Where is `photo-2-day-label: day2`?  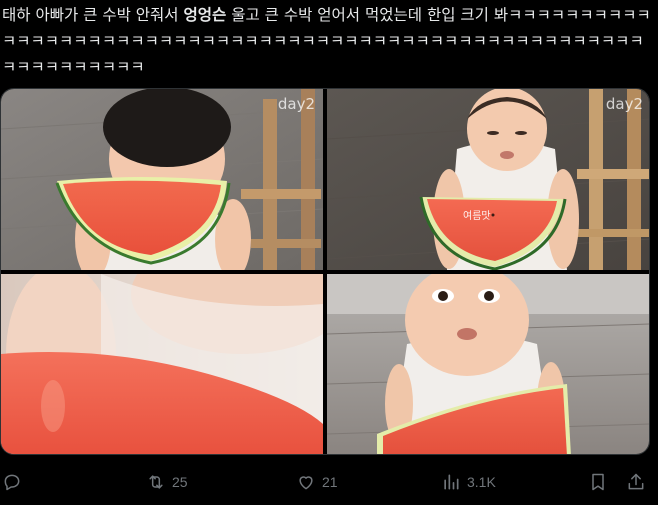 photo-2-day-label: day2 is located at coordinates (624, 104).